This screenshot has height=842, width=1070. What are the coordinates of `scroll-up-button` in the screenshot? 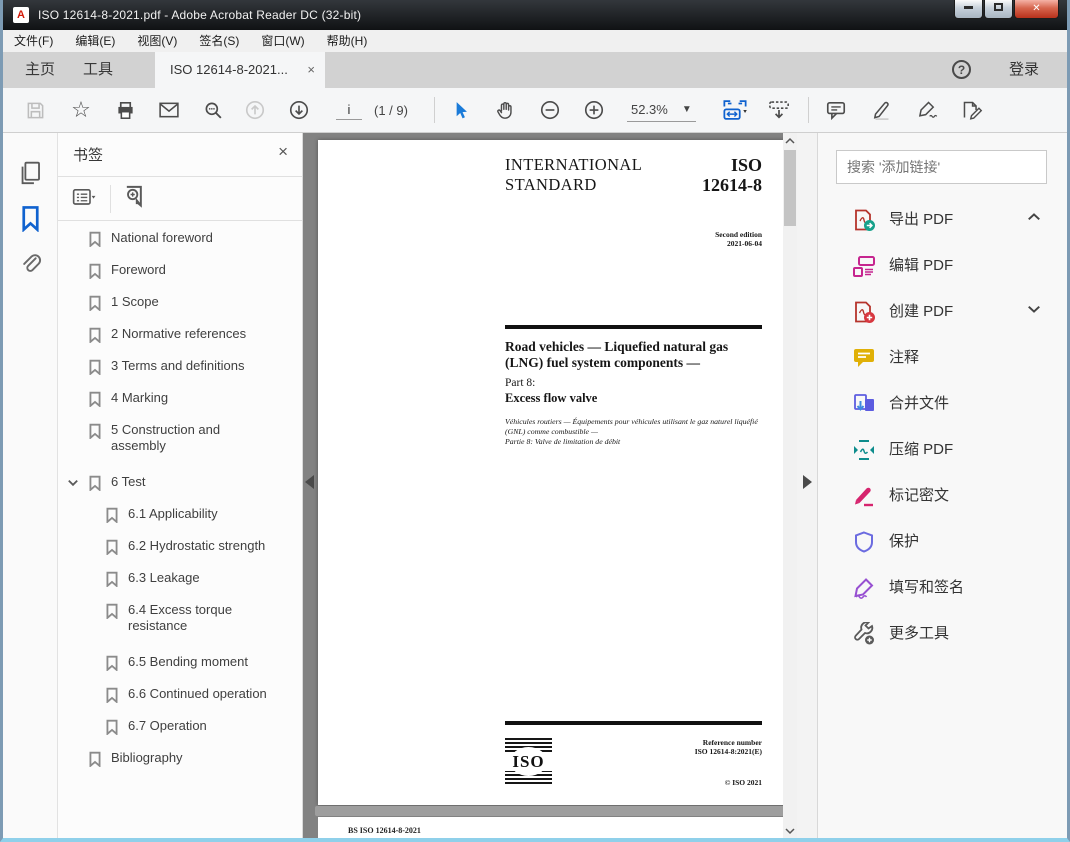 It's located at (790, 140).